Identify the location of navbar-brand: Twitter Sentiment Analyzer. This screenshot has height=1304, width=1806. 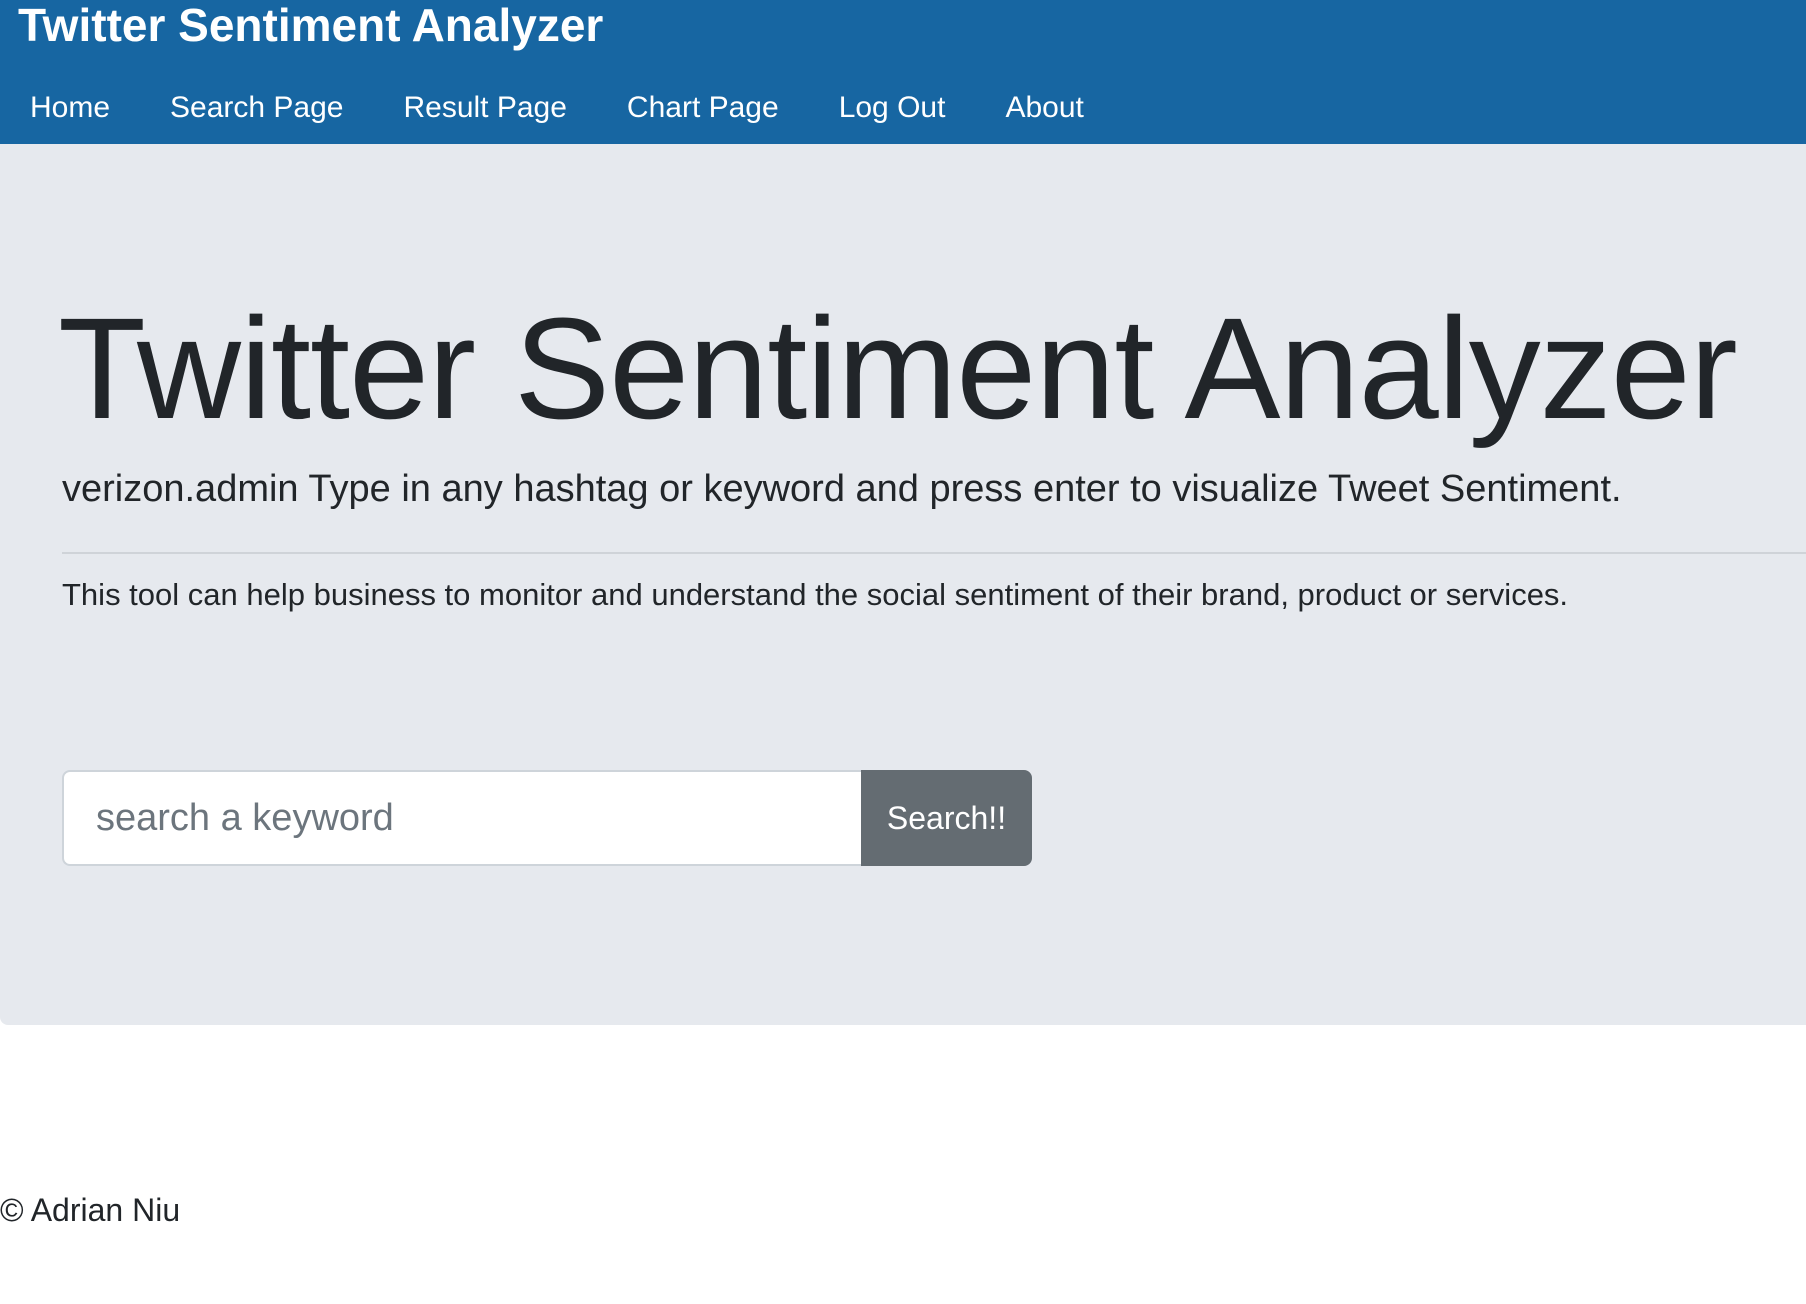
(310, 25).